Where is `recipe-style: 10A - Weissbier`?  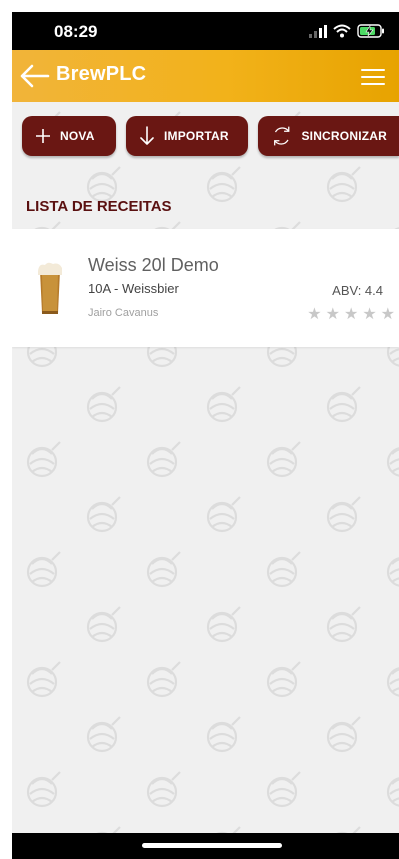
recipe-style: 10A - Weissbier is located at coordinates (133, 288).